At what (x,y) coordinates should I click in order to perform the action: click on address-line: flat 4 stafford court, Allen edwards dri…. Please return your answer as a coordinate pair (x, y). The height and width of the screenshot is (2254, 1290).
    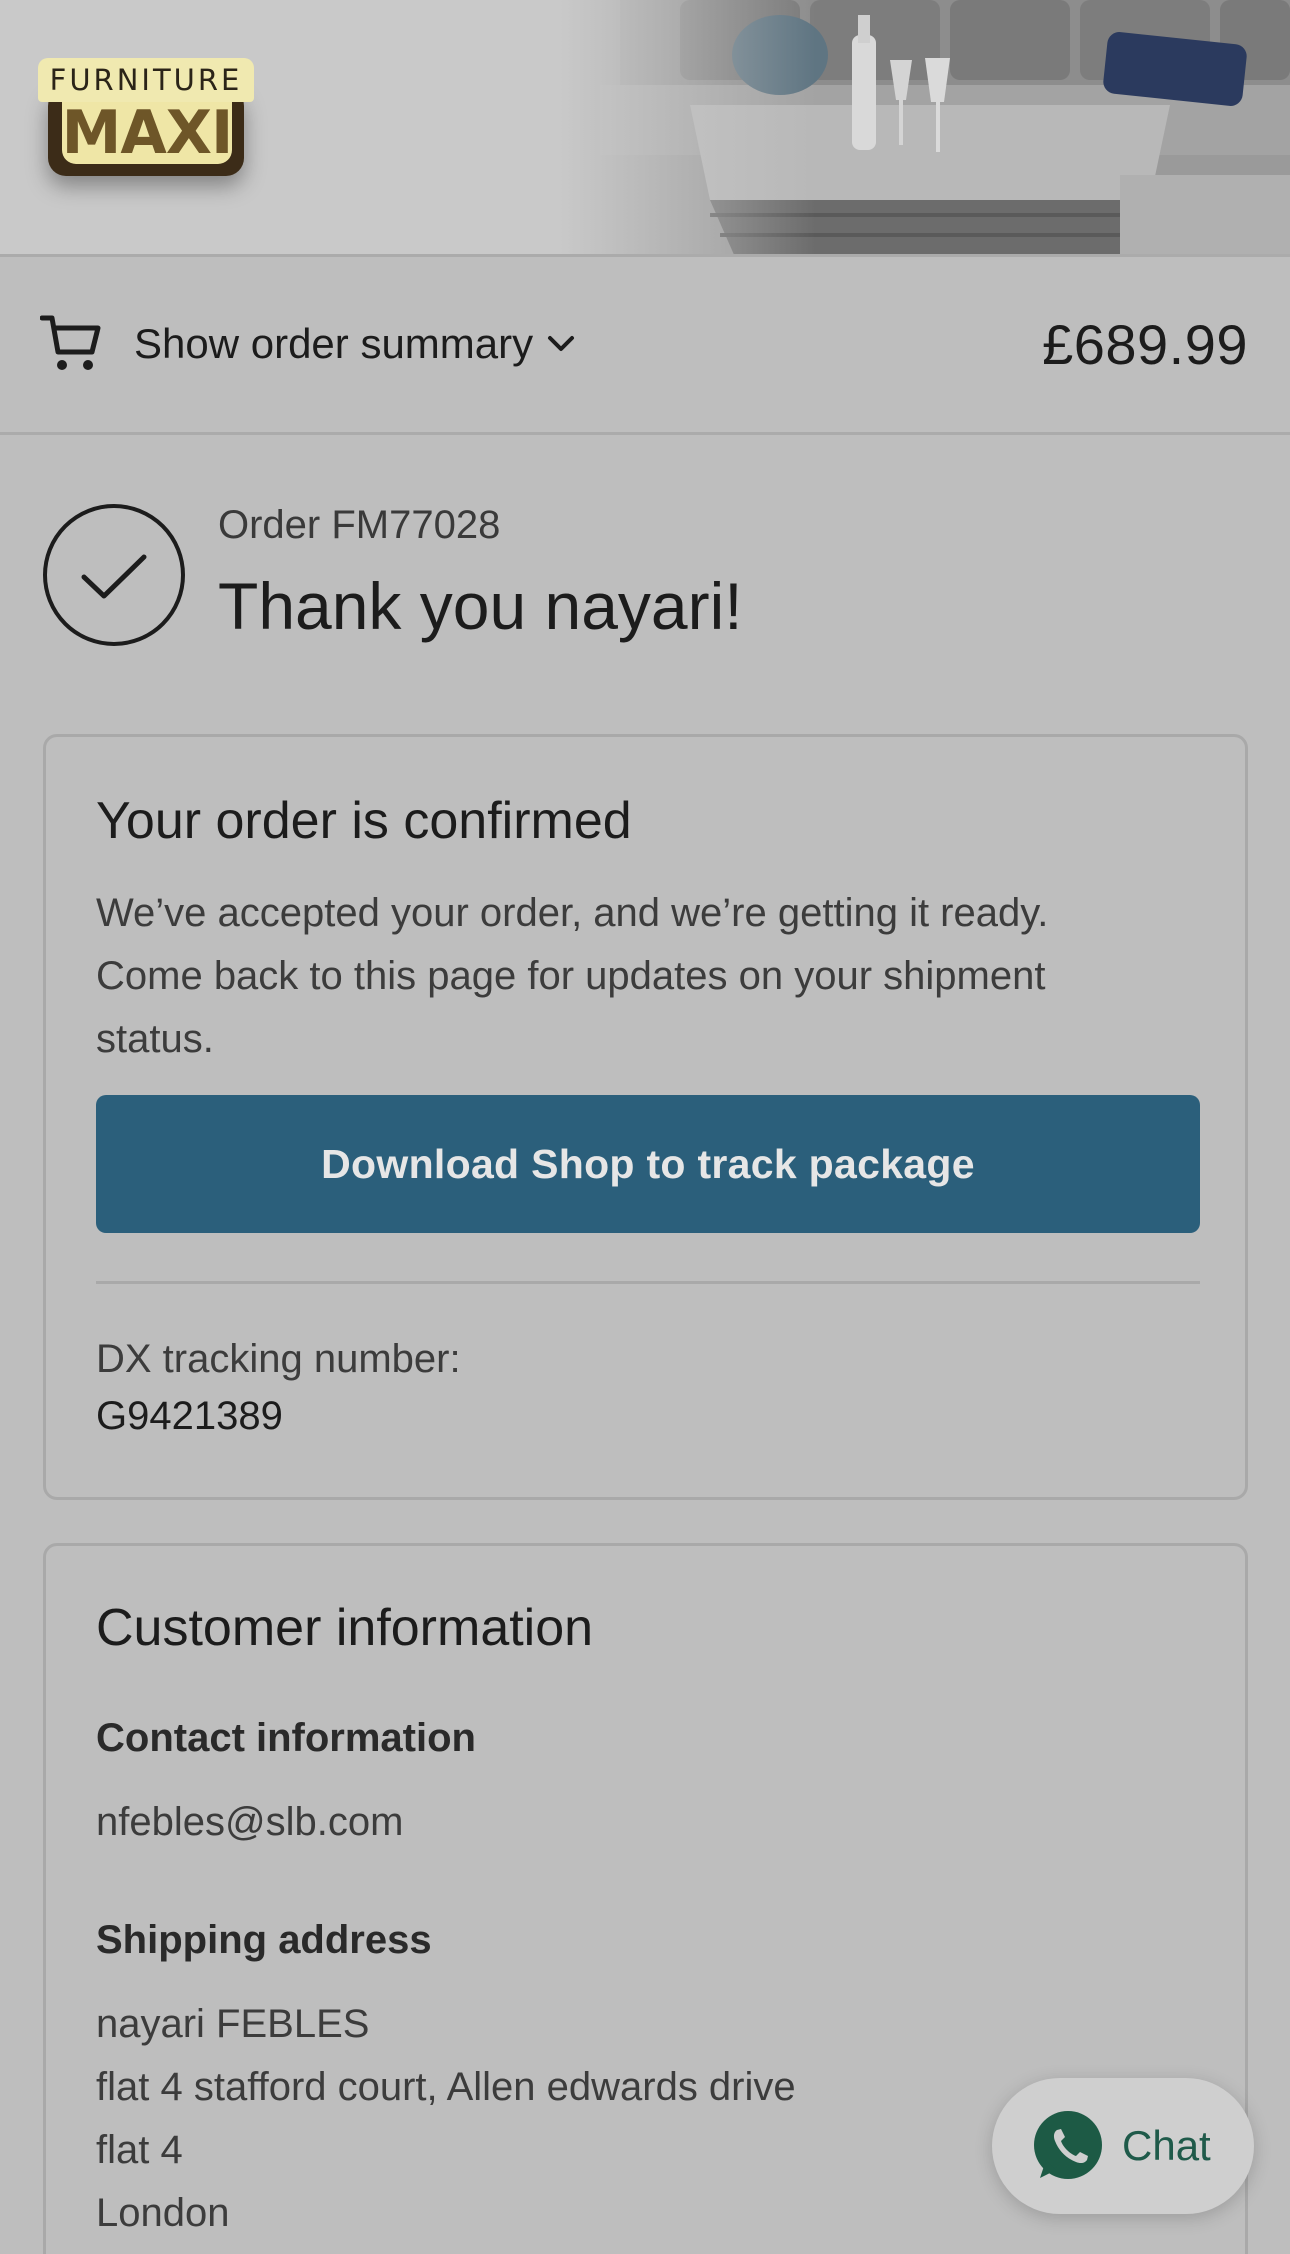
    Looking at the image, I should click on (446, 2087).